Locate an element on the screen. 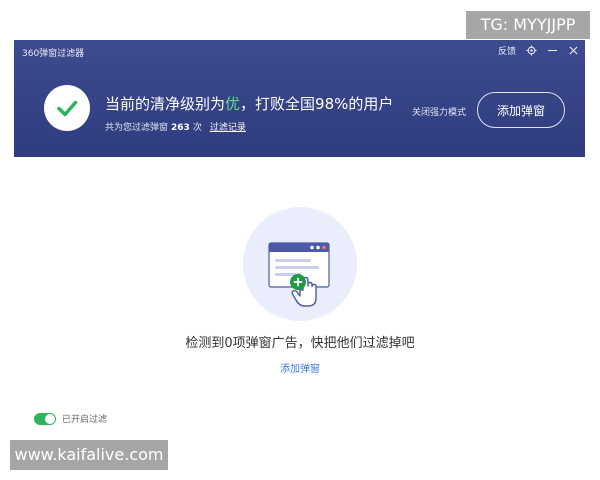  clean-level: 优 is located at coordinates (233, 104).